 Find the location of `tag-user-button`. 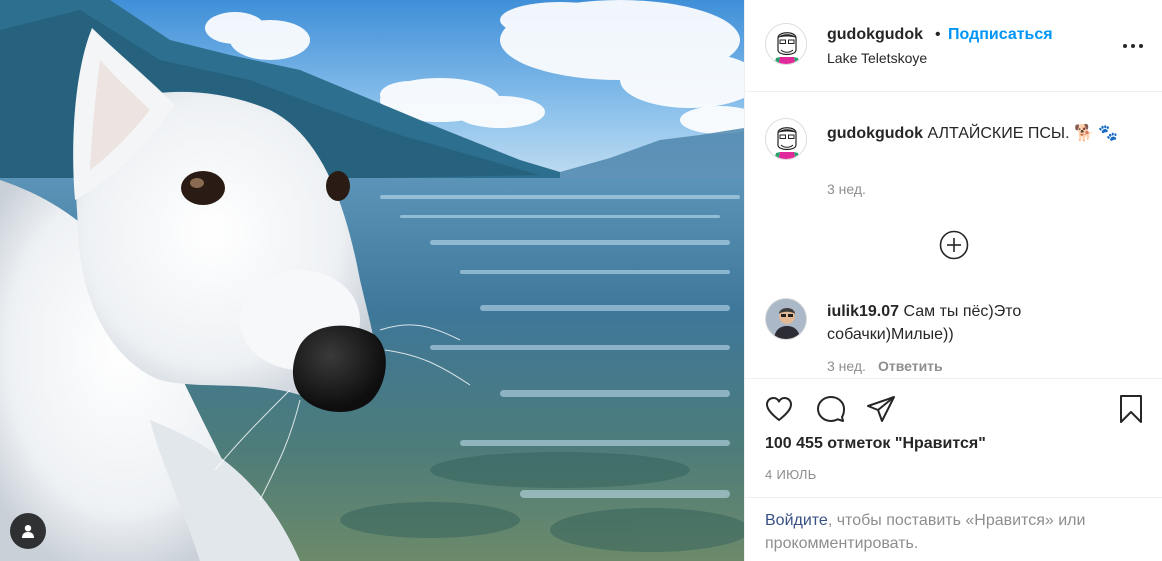

tag-user-button is located at coordinates (28, 531).